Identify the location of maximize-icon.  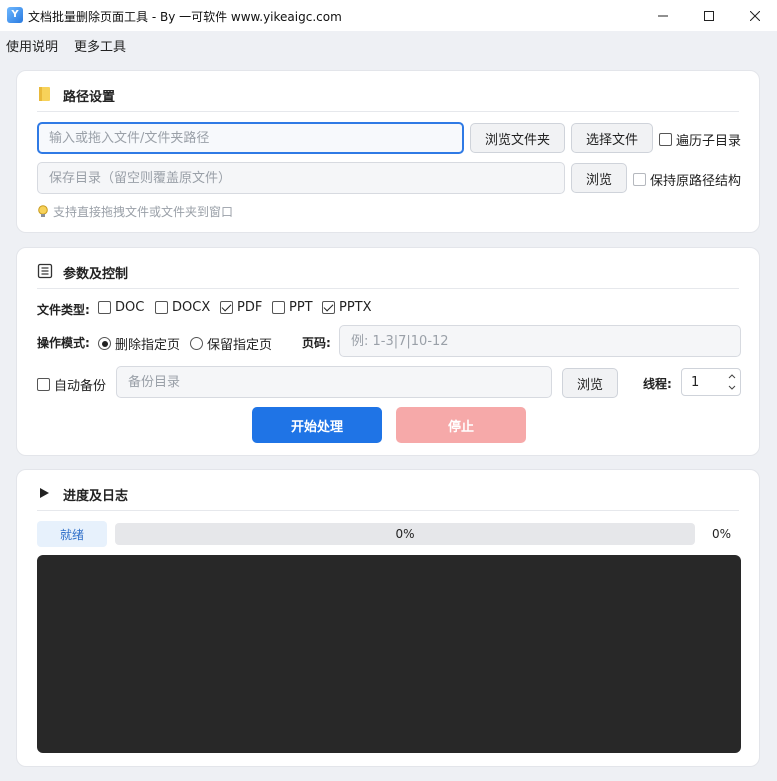
(709, 15).